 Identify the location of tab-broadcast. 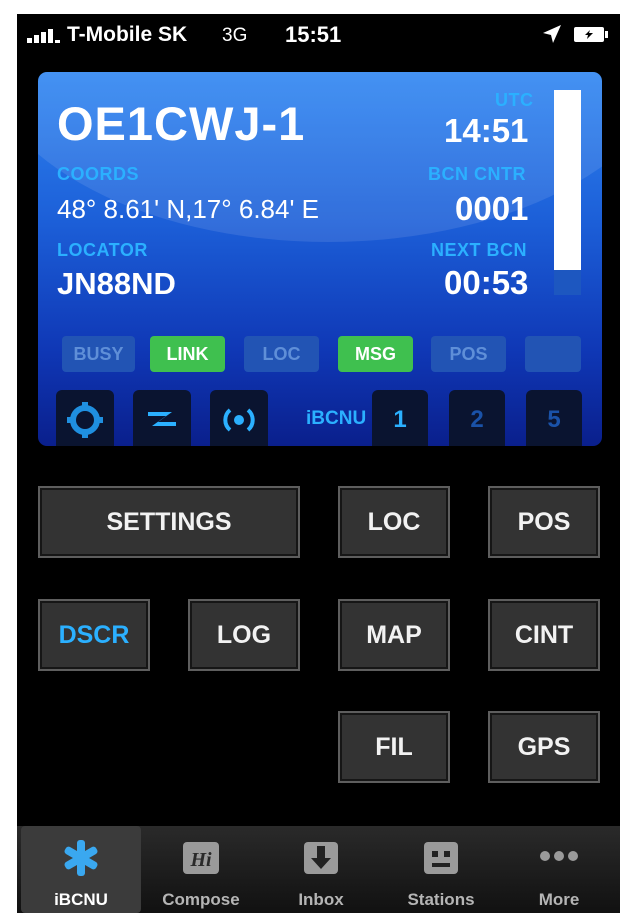
(239, 418).